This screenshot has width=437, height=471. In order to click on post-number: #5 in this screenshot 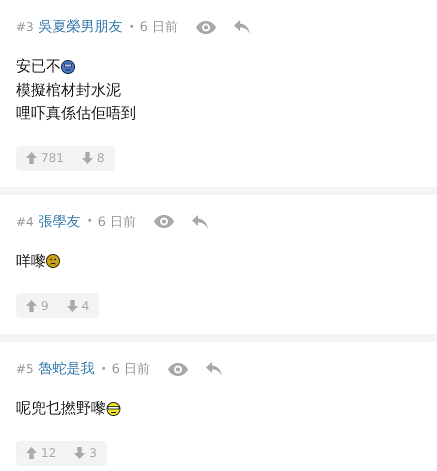, I will do `click(25, 369)`.